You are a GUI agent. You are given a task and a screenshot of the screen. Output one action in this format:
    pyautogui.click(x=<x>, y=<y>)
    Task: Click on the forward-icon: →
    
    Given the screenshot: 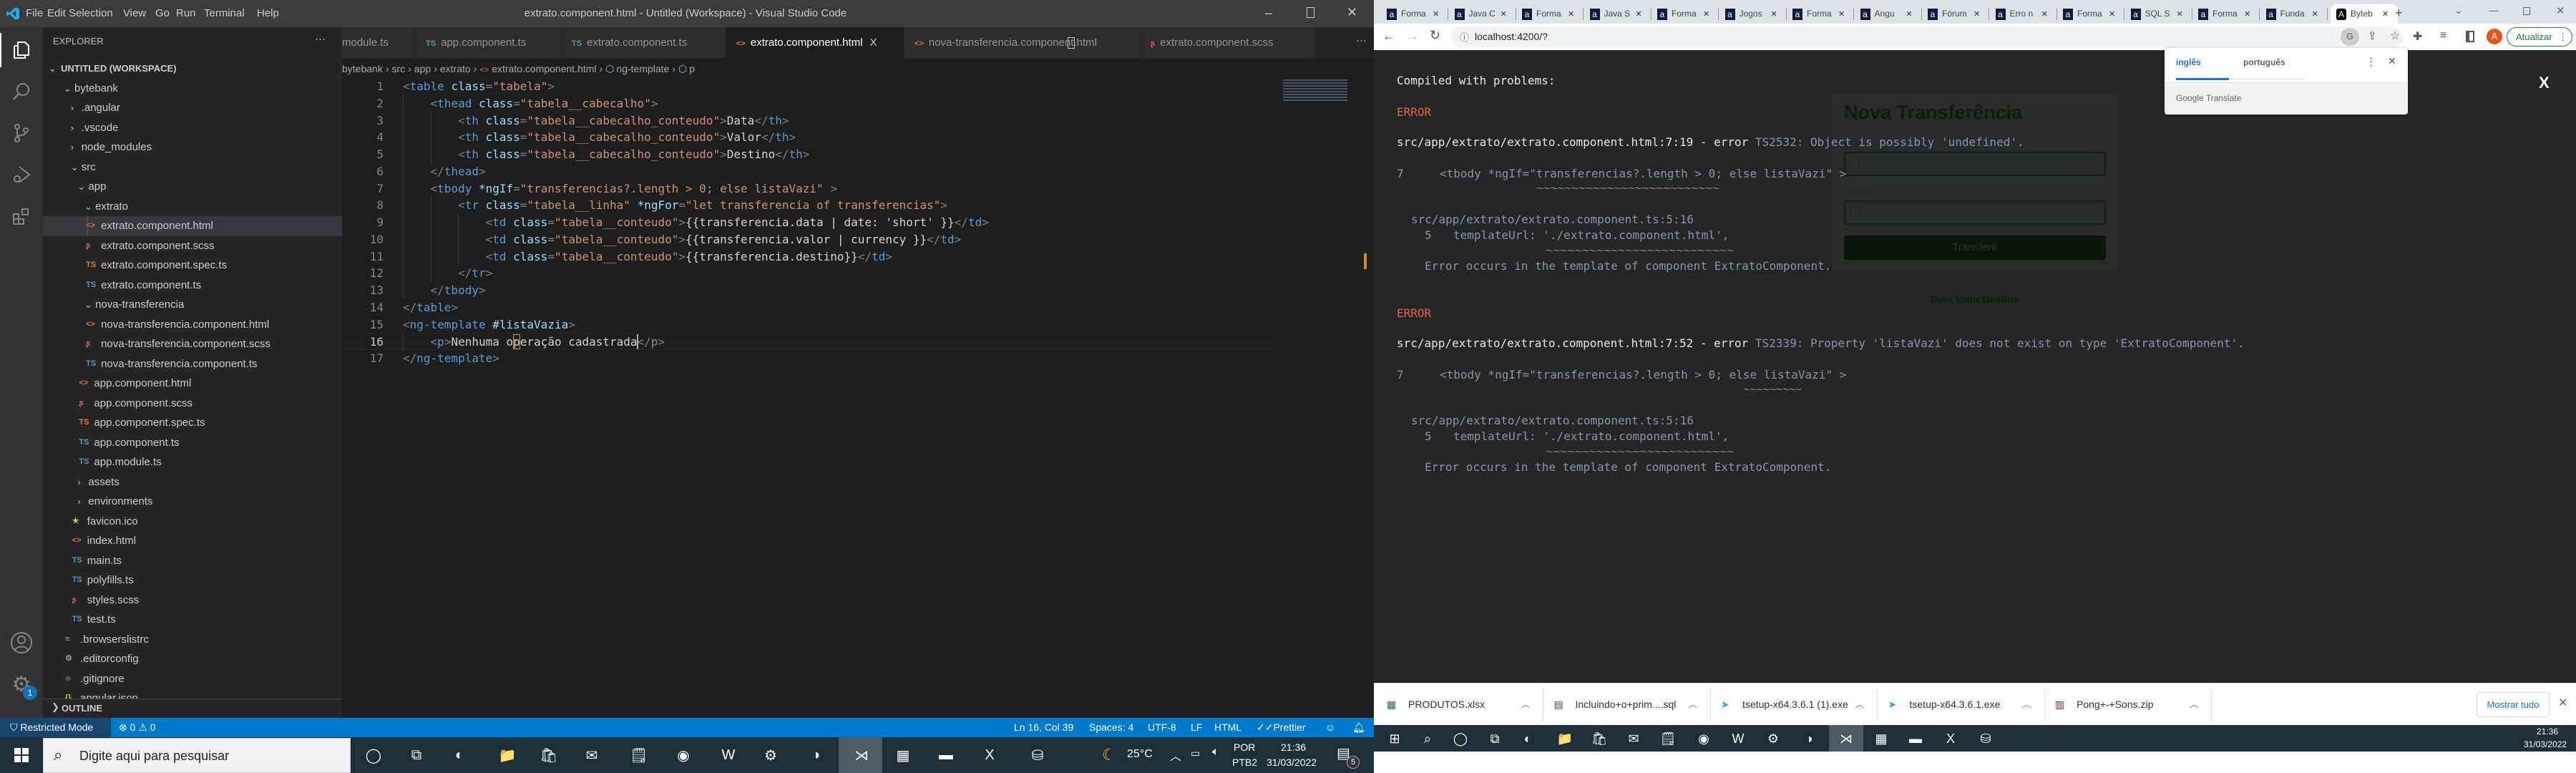 What is the action you would take?
    pyautogui.click(x=1412, y=36)
    